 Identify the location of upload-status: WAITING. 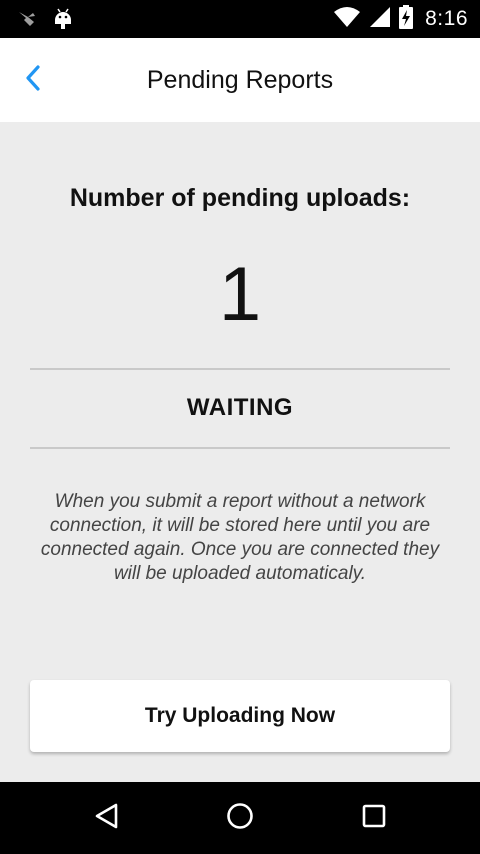
(240, 407).